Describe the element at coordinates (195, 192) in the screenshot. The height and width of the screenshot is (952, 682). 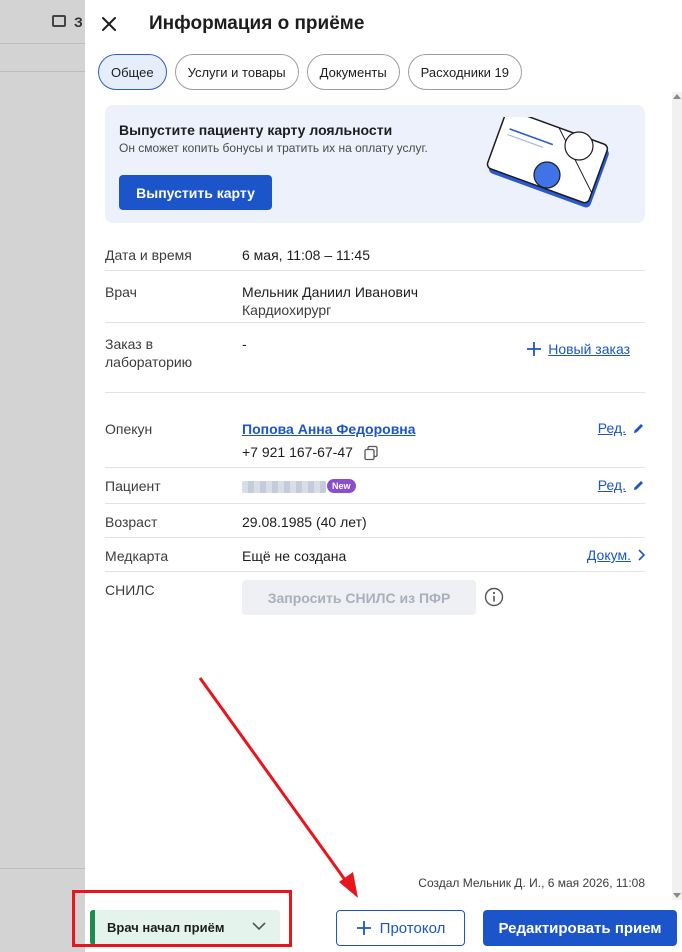
I see `issue-card-button: Выпустить карту` at that location.